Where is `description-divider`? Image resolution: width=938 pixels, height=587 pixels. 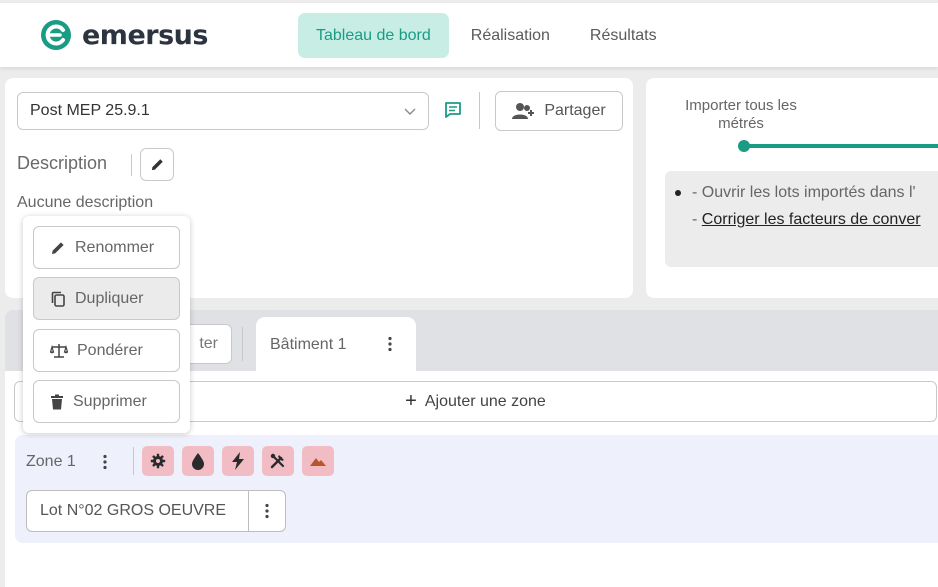
description-divider is located at coordinates (131, 165).